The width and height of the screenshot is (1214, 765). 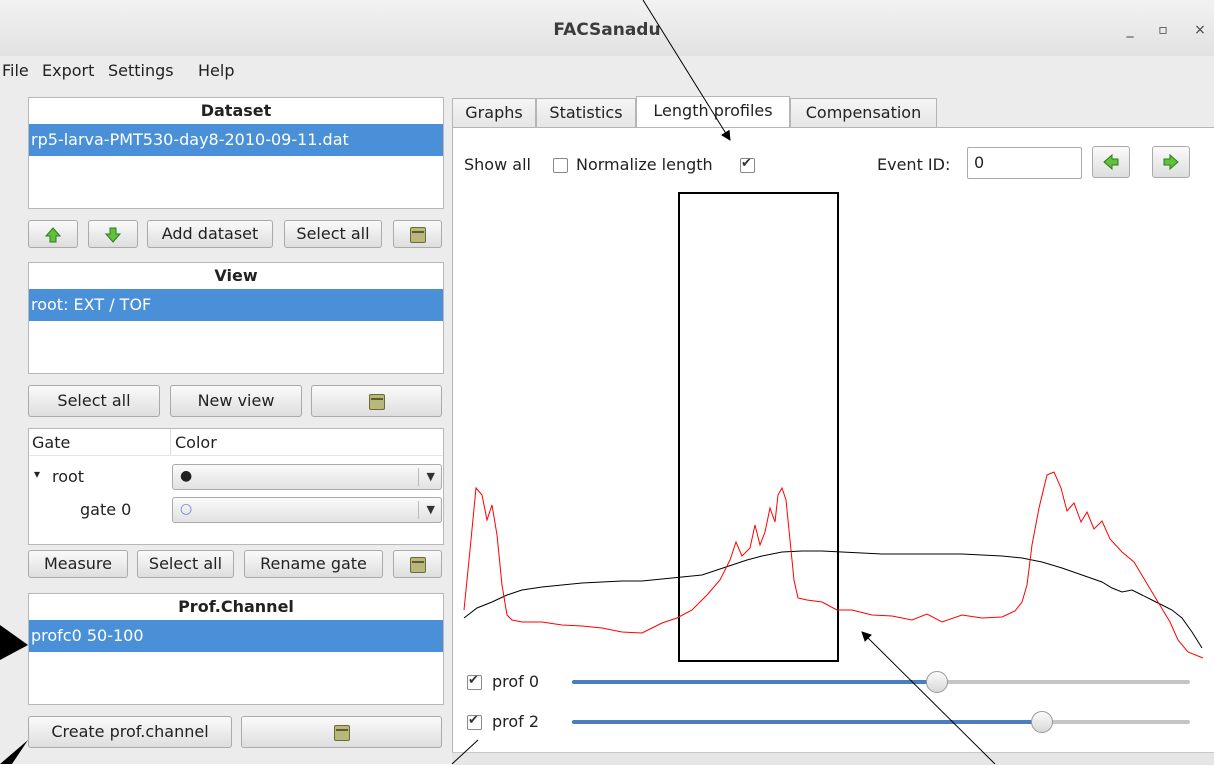 What do you see at coordinates (1130, 30) in the screenshot?
I see `minimize-button: _` at bounding box center [1130, 30].